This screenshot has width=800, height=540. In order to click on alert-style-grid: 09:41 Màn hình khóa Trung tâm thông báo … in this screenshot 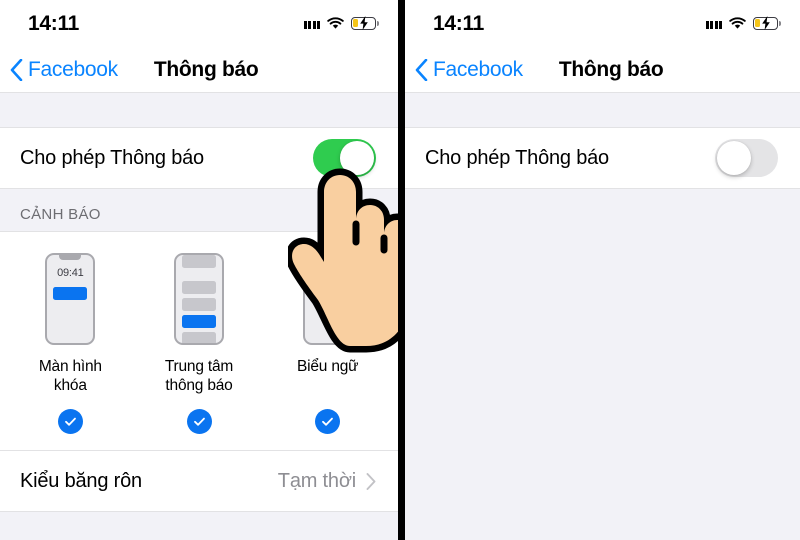, I will do `click(199, 324)`.